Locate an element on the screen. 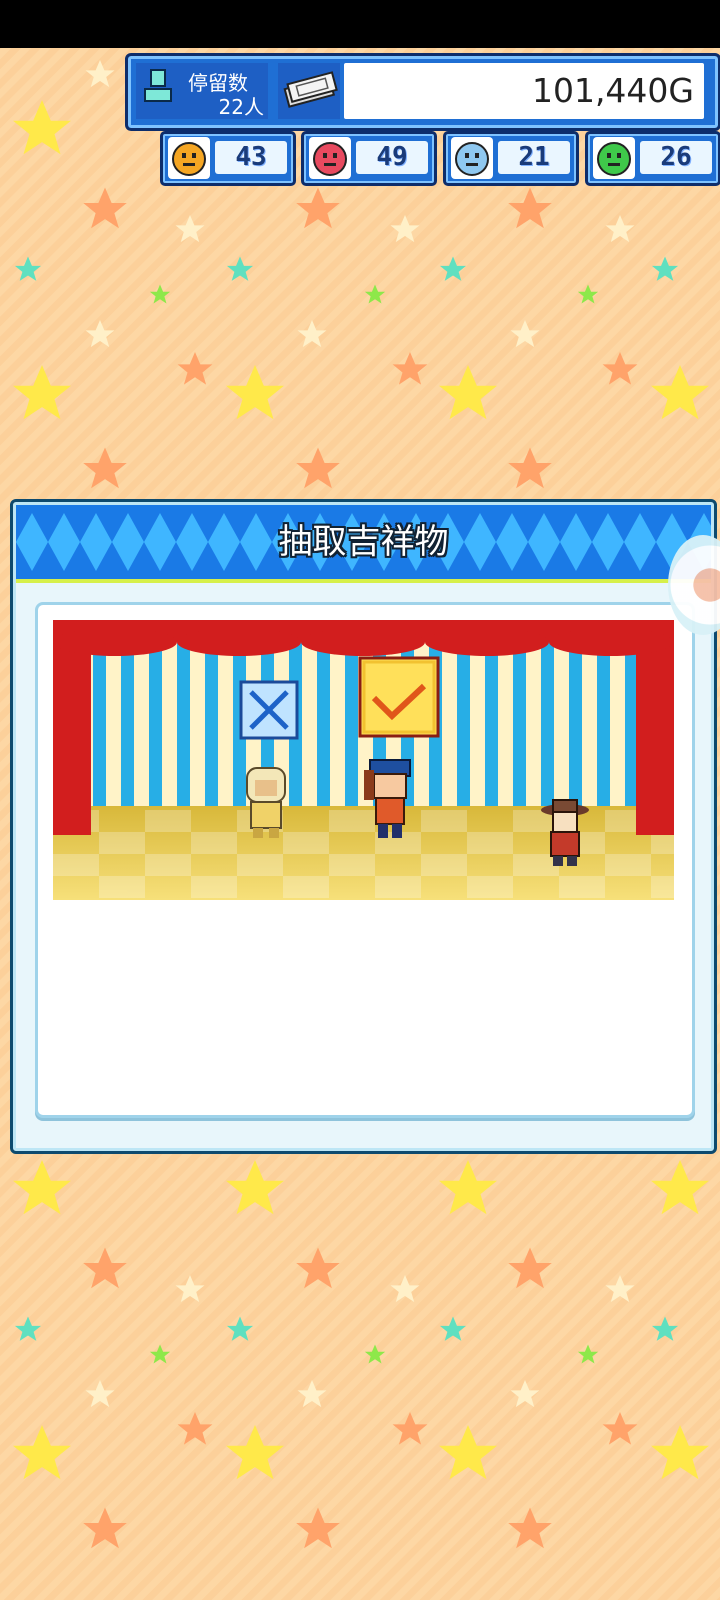 This screenshot has width=720, height=1600. stat-box: 43 is located at coordinates (228, 158).